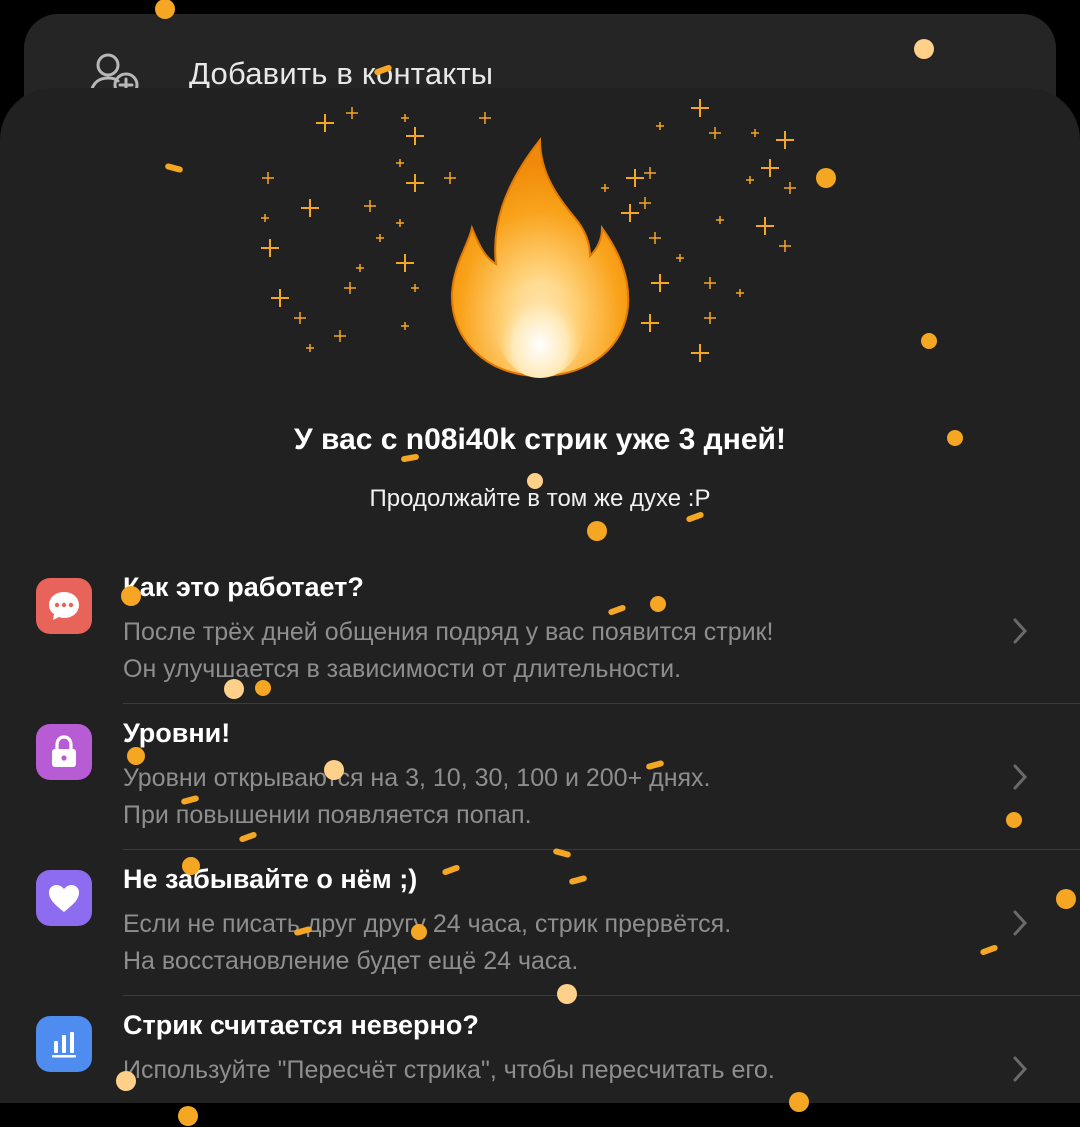 This screenshot has width=1080, height=1127. What do you see at coordinates (540, 439) in the screenshot?
I see `streak-title: У вас с n08i40k стрик уже 3 дней!` at bounding box center [540, 439].